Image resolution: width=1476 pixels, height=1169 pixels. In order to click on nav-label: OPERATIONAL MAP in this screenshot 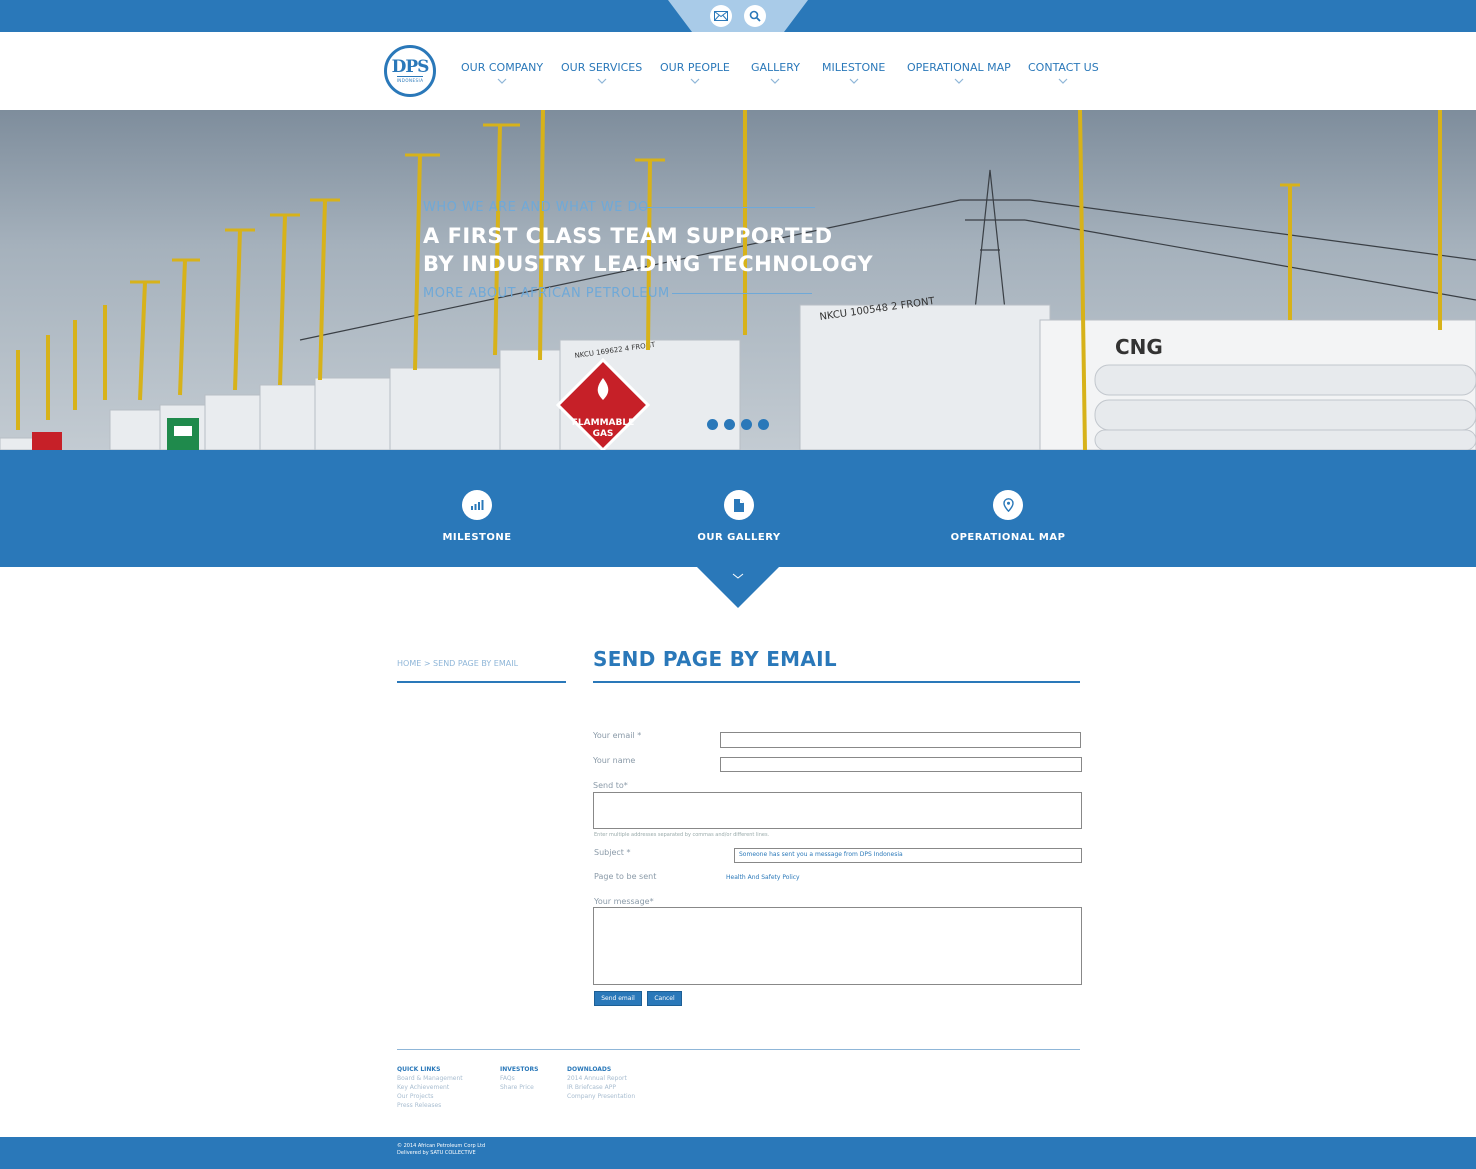, I will do `click(959, 67)`.